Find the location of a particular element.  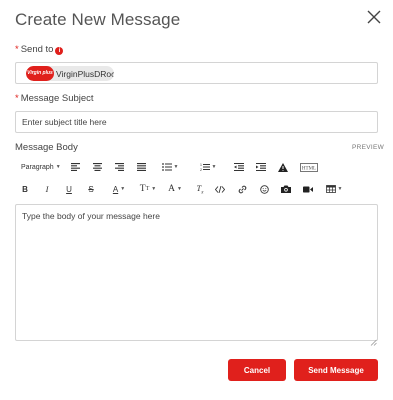

emoji-icon is located at coordinates (264, 189).